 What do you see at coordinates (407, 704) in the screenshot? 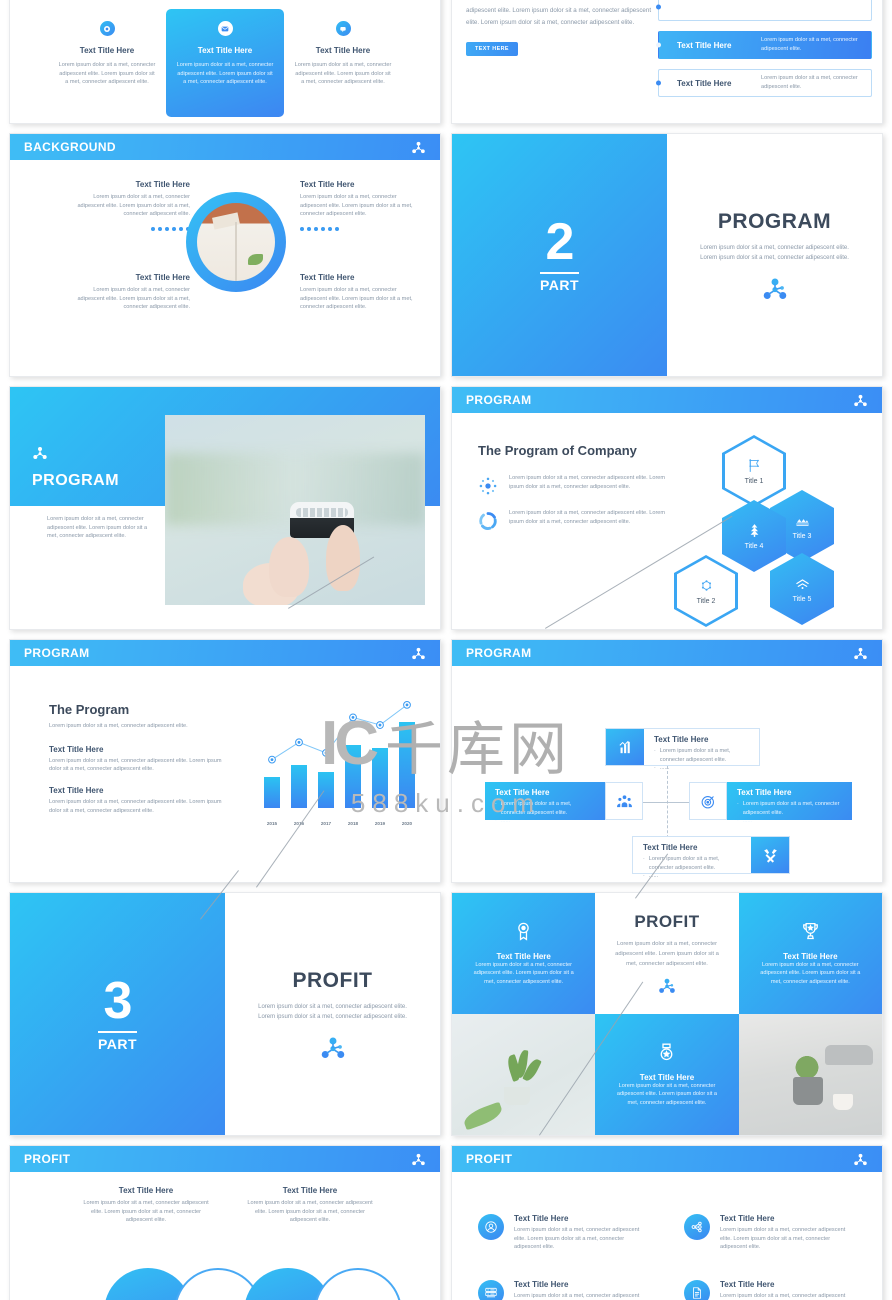
I see `chart-point-2020` at bounding box center [407, 704].